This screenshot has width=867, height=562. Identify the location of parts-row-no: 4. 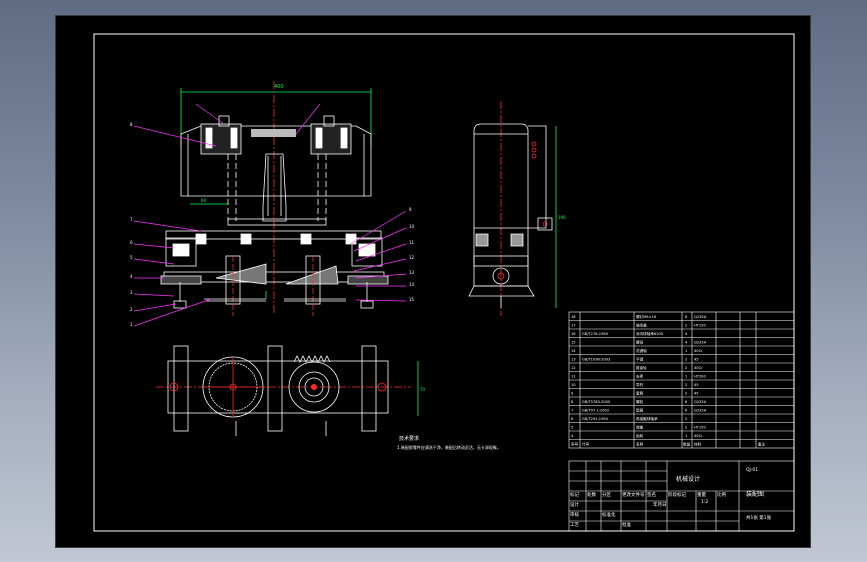
(572, 436).